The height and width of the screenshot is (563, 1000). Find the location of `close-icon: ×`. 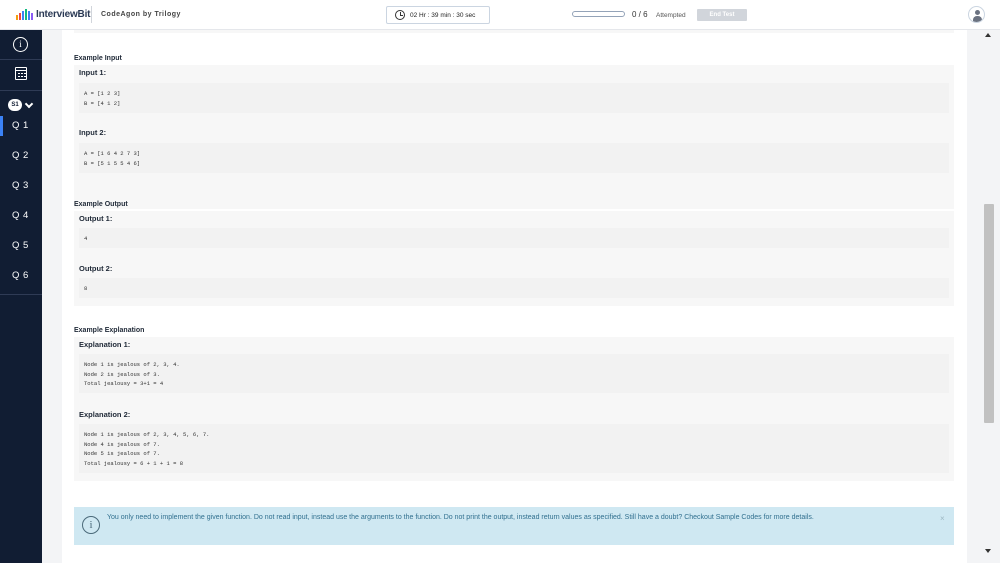

close-icon: × is located at coordinates (942, 518).